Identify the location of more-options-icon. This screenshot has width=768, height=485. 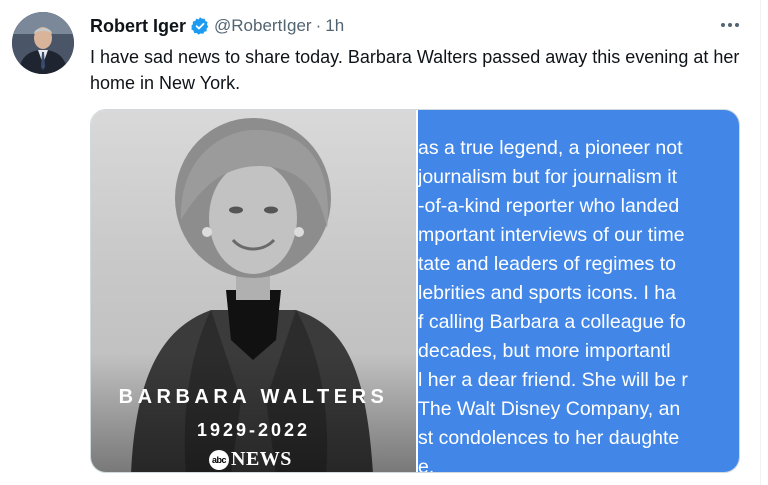
(730, 25).